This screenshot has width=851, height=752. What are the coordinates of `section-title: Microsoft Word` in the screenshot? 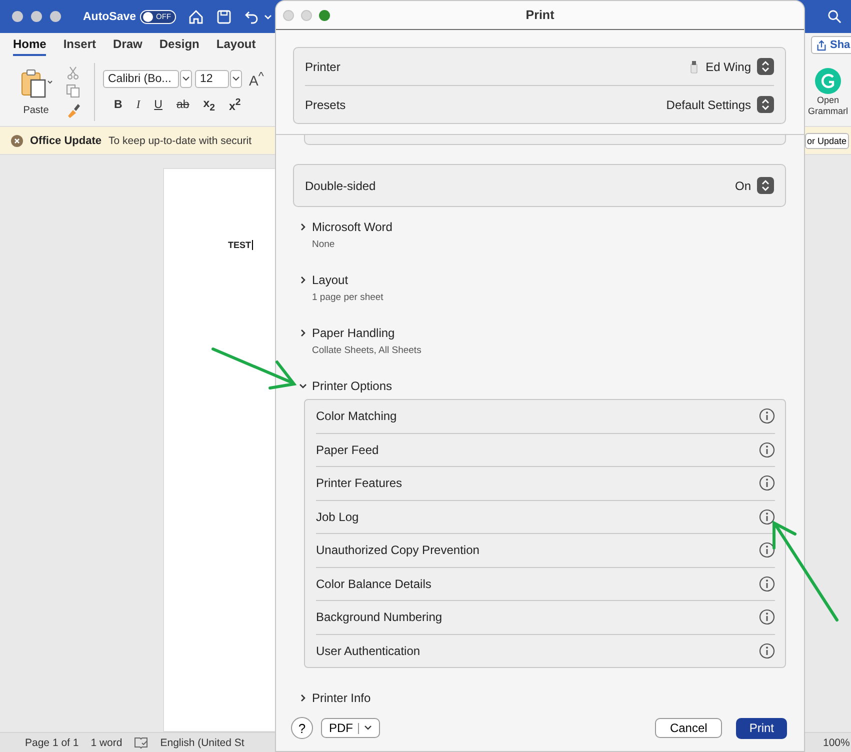 It's located at (352, 227).